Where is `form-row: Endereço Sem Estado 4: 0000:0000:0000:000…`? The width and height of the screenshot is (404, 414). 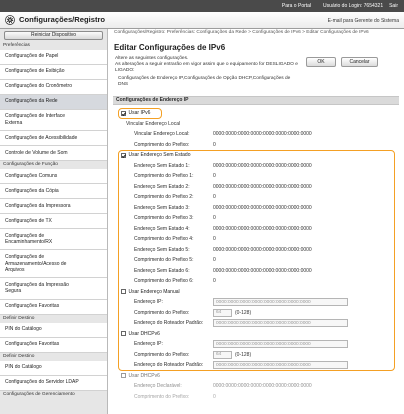
form-row: Endereço Sem Estado 4: 0000:0000:0000:000… is located at coordinates (256, 229).